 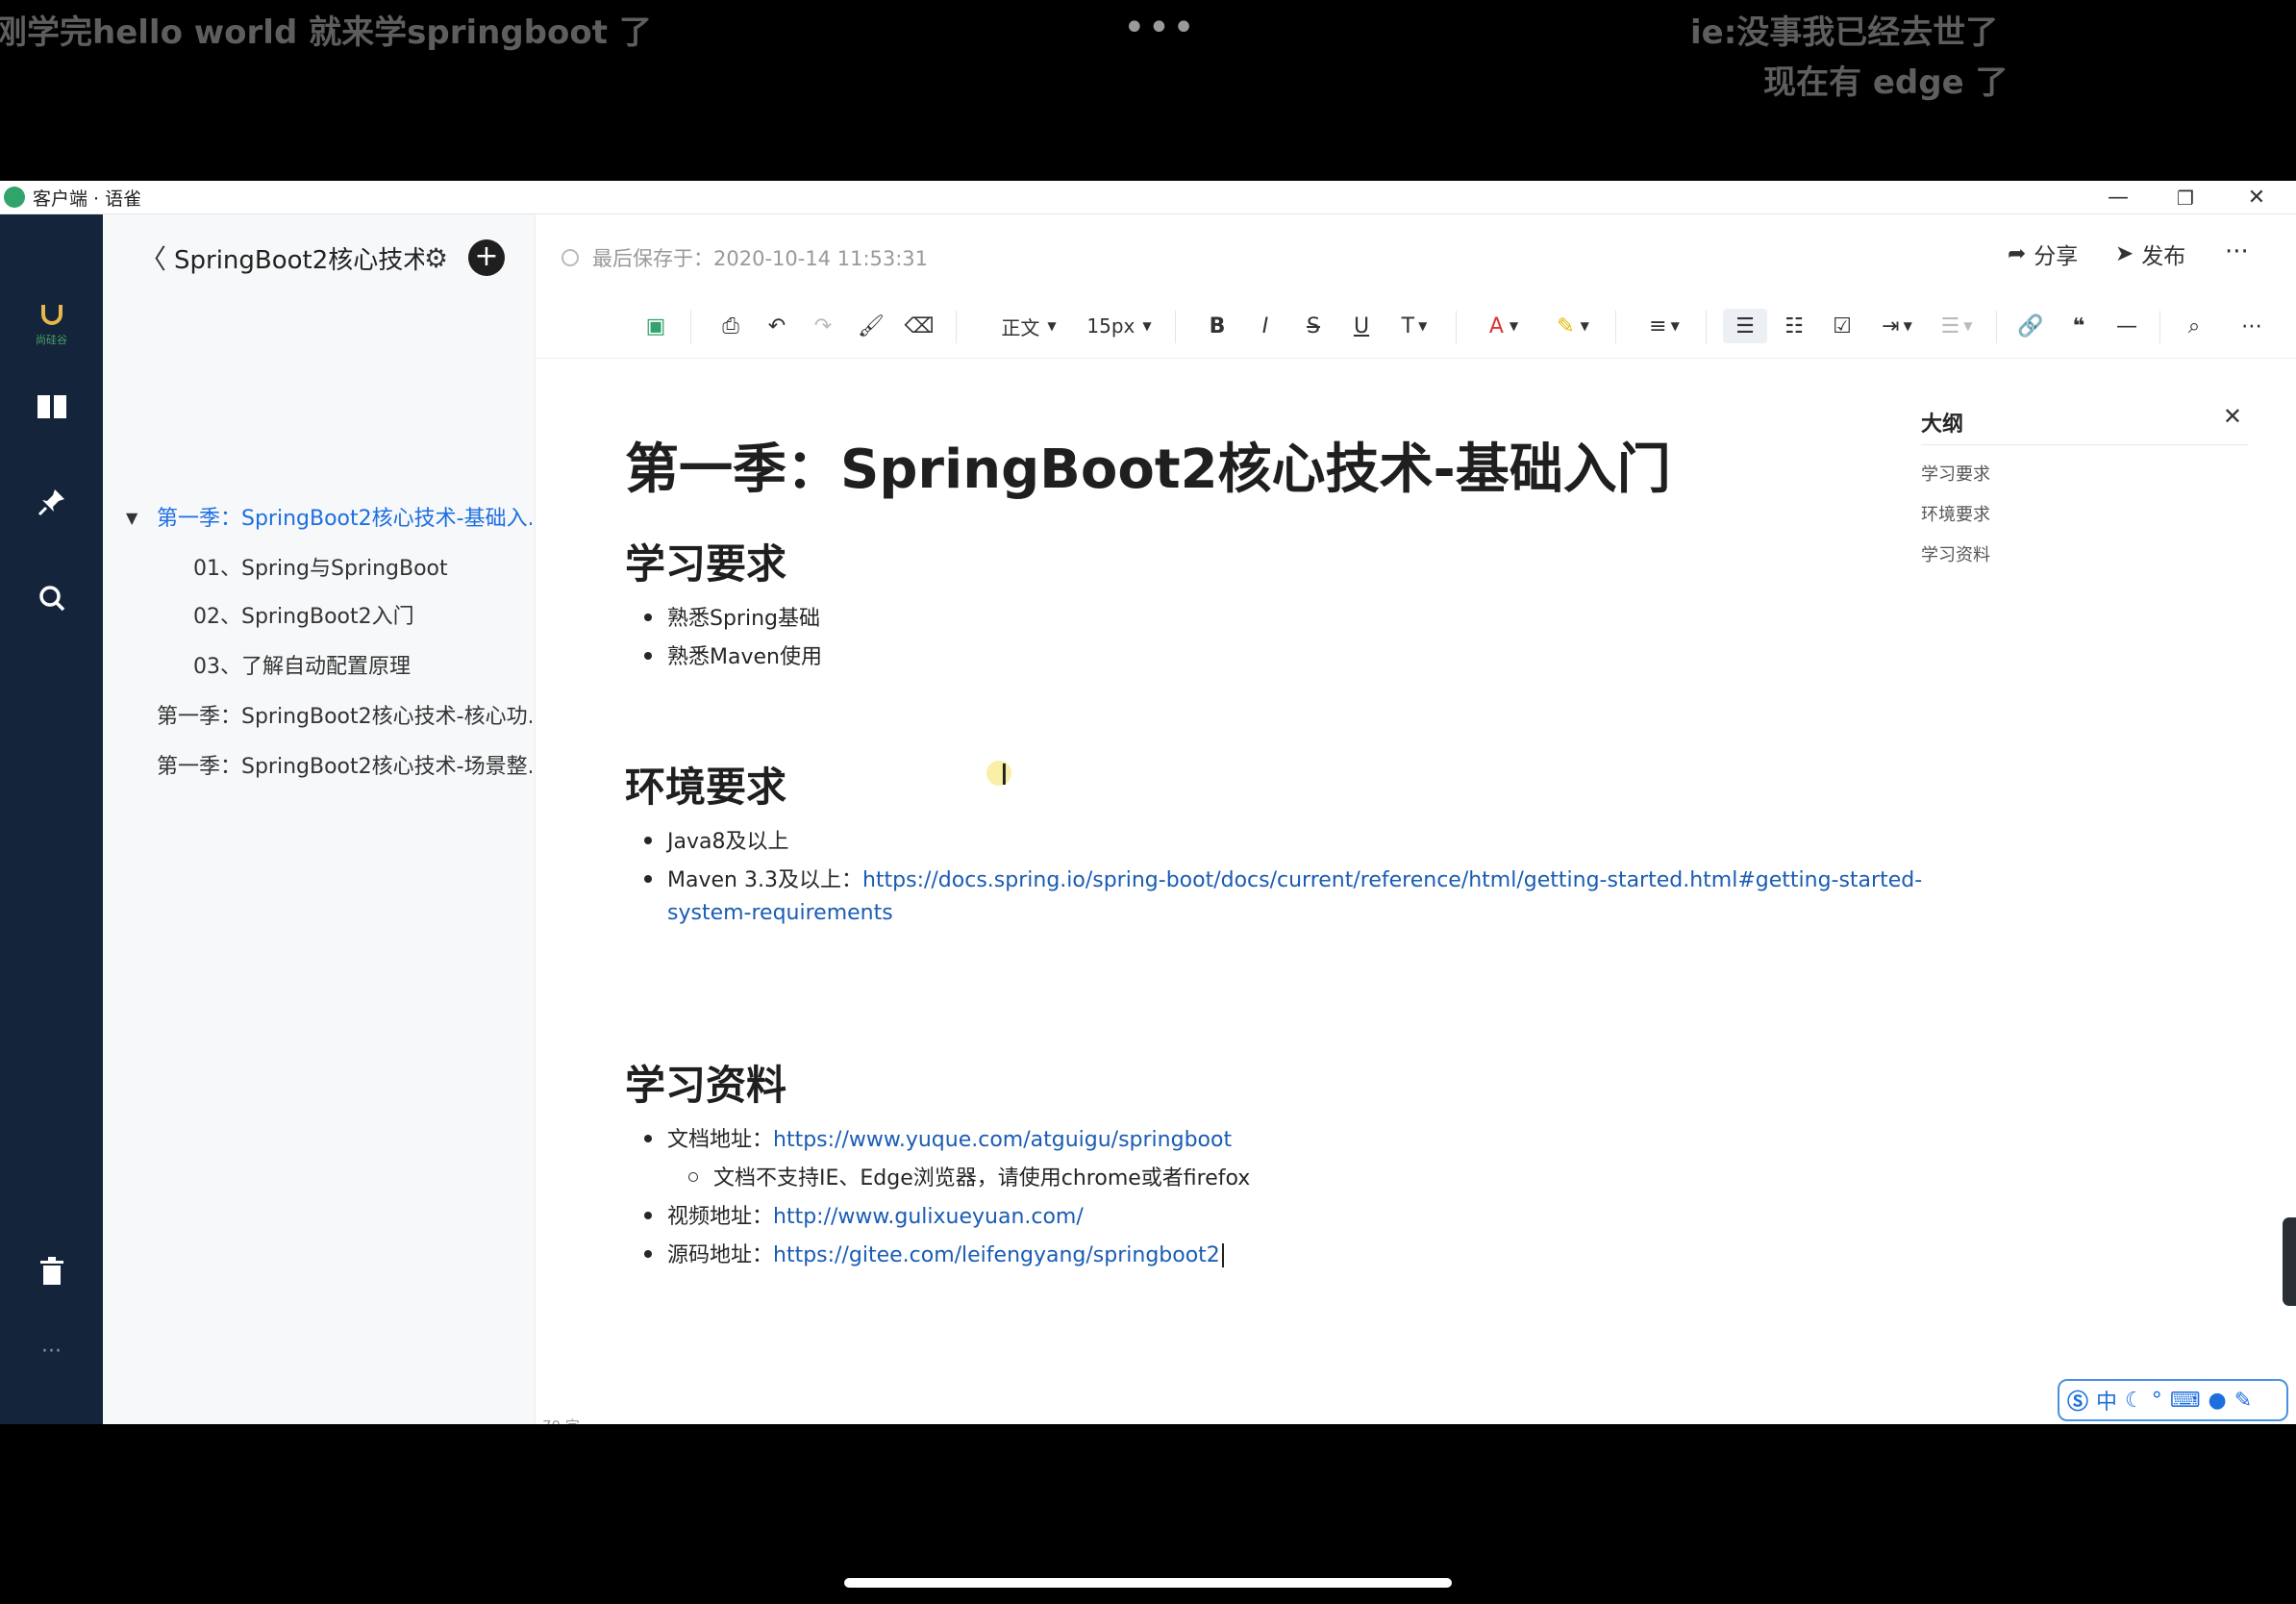 I want to click on user-icon: ●, so click(x=2218, y=1401).